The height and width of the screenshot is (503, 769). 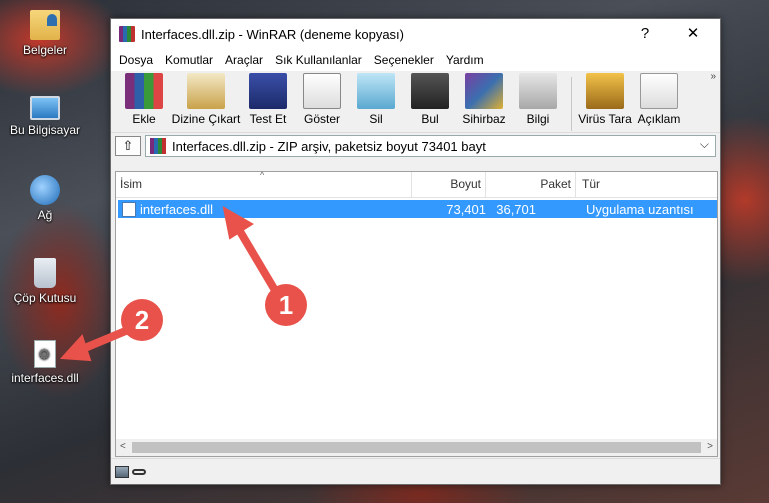 I want to click on menu-komutlar: Komutlar, so click(x=189, y=60).